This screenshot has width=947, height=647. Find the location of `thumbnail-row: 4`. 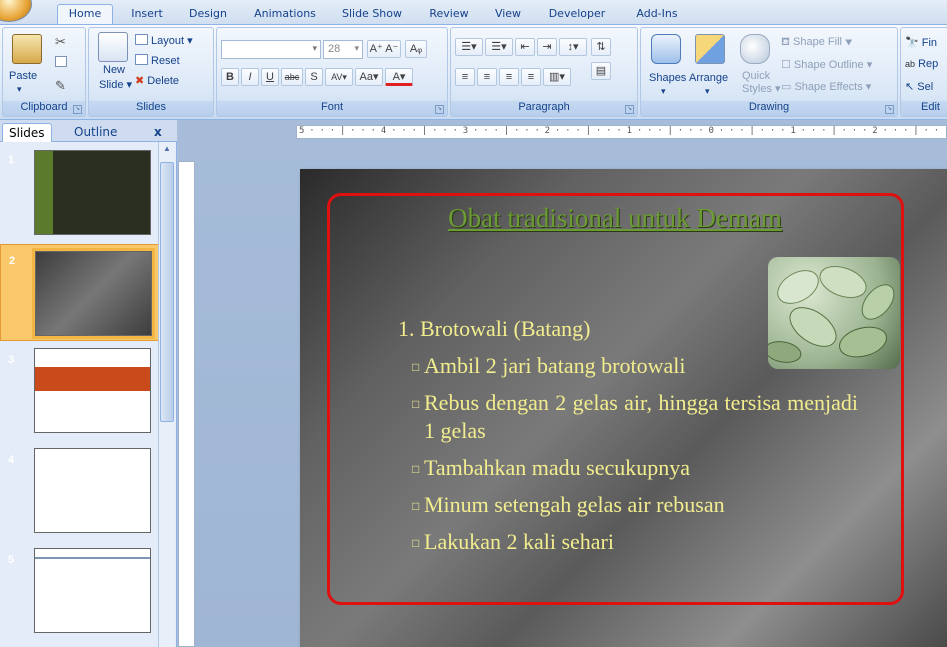

thumbnail-row: 4 is located at coordinates (80, 492).